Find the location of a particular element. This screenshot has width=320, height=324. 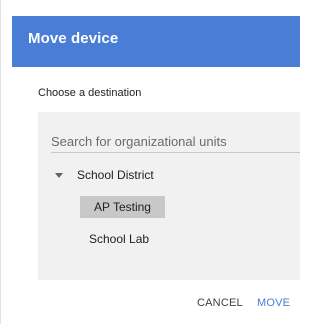

cancel-button: CANCEL is located at coordinates (220, 303).